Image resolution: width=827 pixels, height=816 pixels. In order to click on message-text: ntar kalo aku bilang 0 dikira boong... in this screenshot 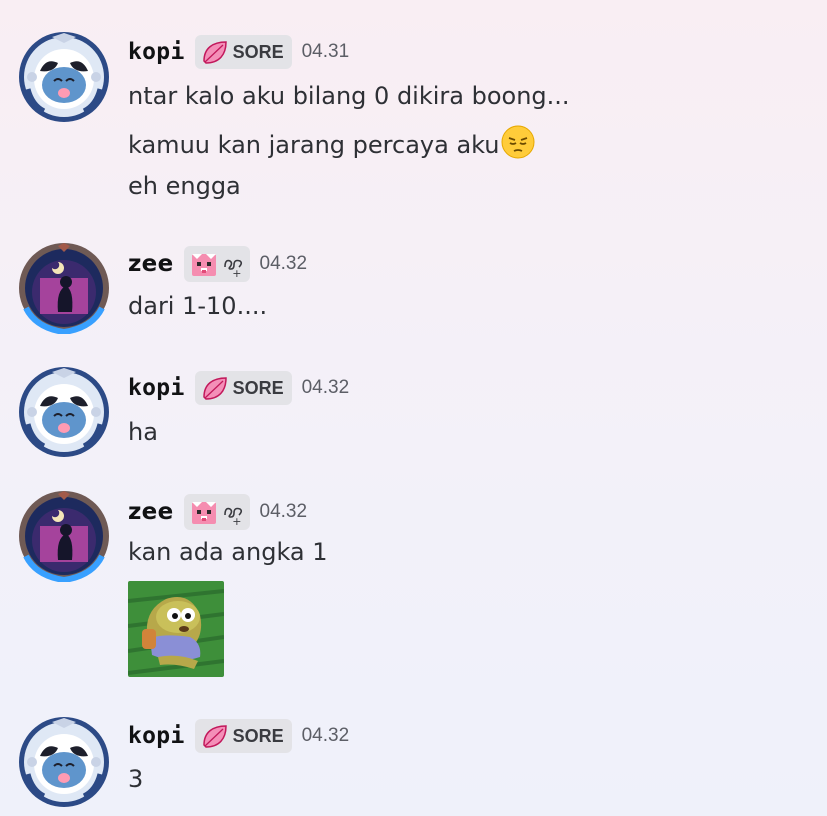, I will do `click(349, 96)`.